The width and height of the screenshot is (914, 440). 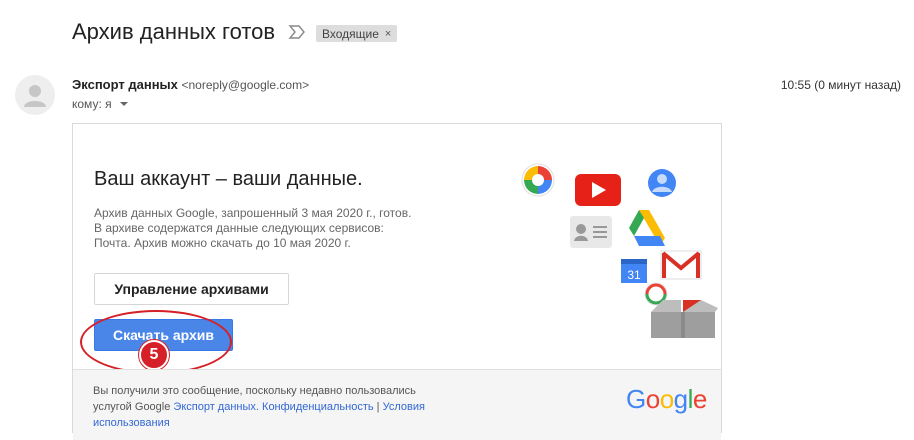 I want to click on services-illustration: 31, so click(x=619, y=250).